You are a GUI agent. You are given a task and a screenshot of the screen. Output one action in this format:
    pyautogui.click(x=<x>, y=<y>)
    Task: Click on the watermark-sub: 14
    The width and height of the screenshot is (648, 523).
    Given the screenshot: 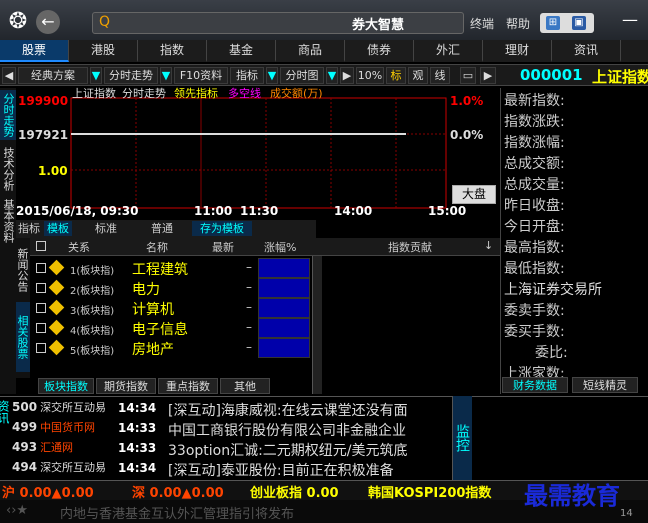 What is the action you would take?
    pyautogui.click(x=626, y=513)
    